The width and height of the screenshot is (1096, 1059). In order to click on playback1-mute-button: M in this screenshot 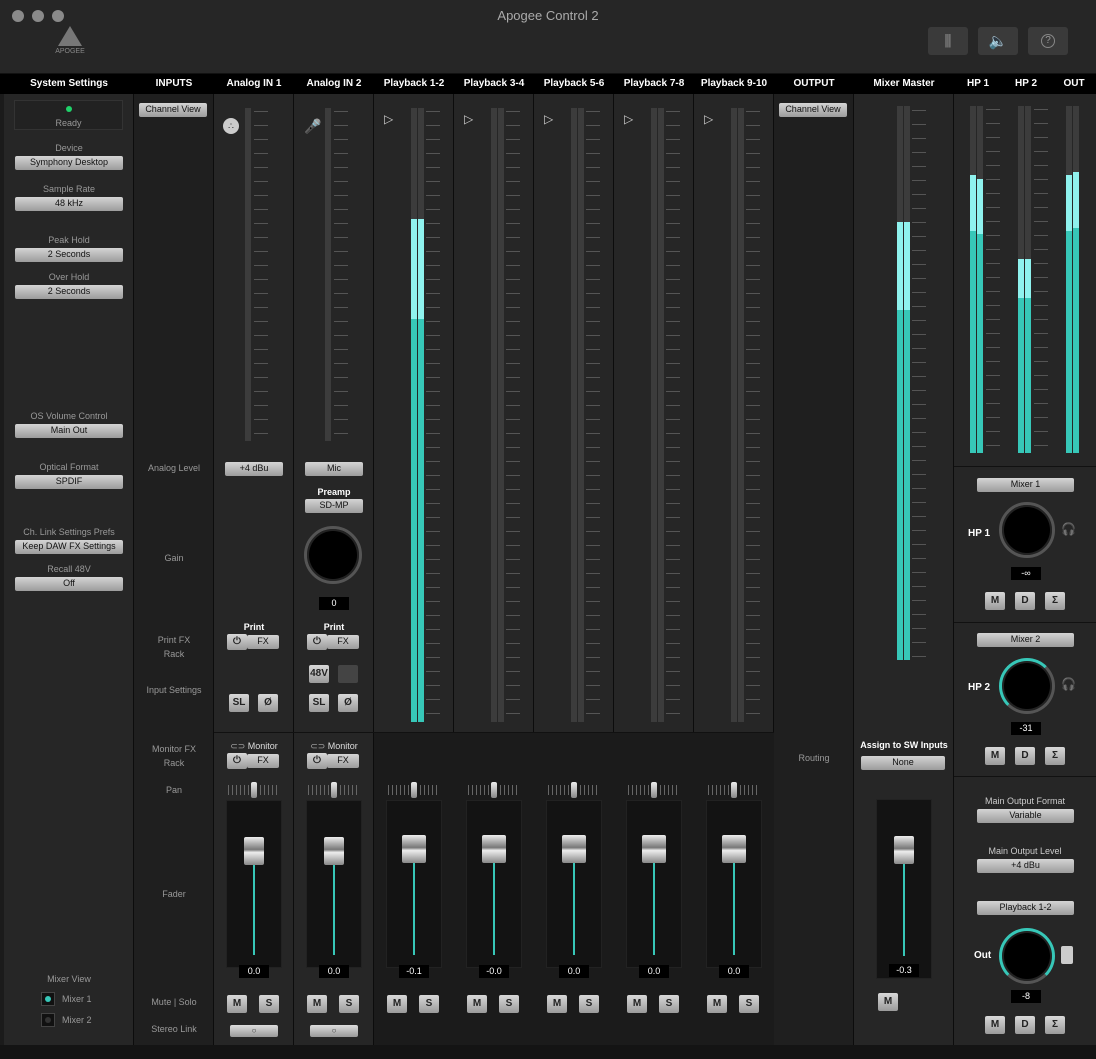, I will do `click(397, 1004)`.